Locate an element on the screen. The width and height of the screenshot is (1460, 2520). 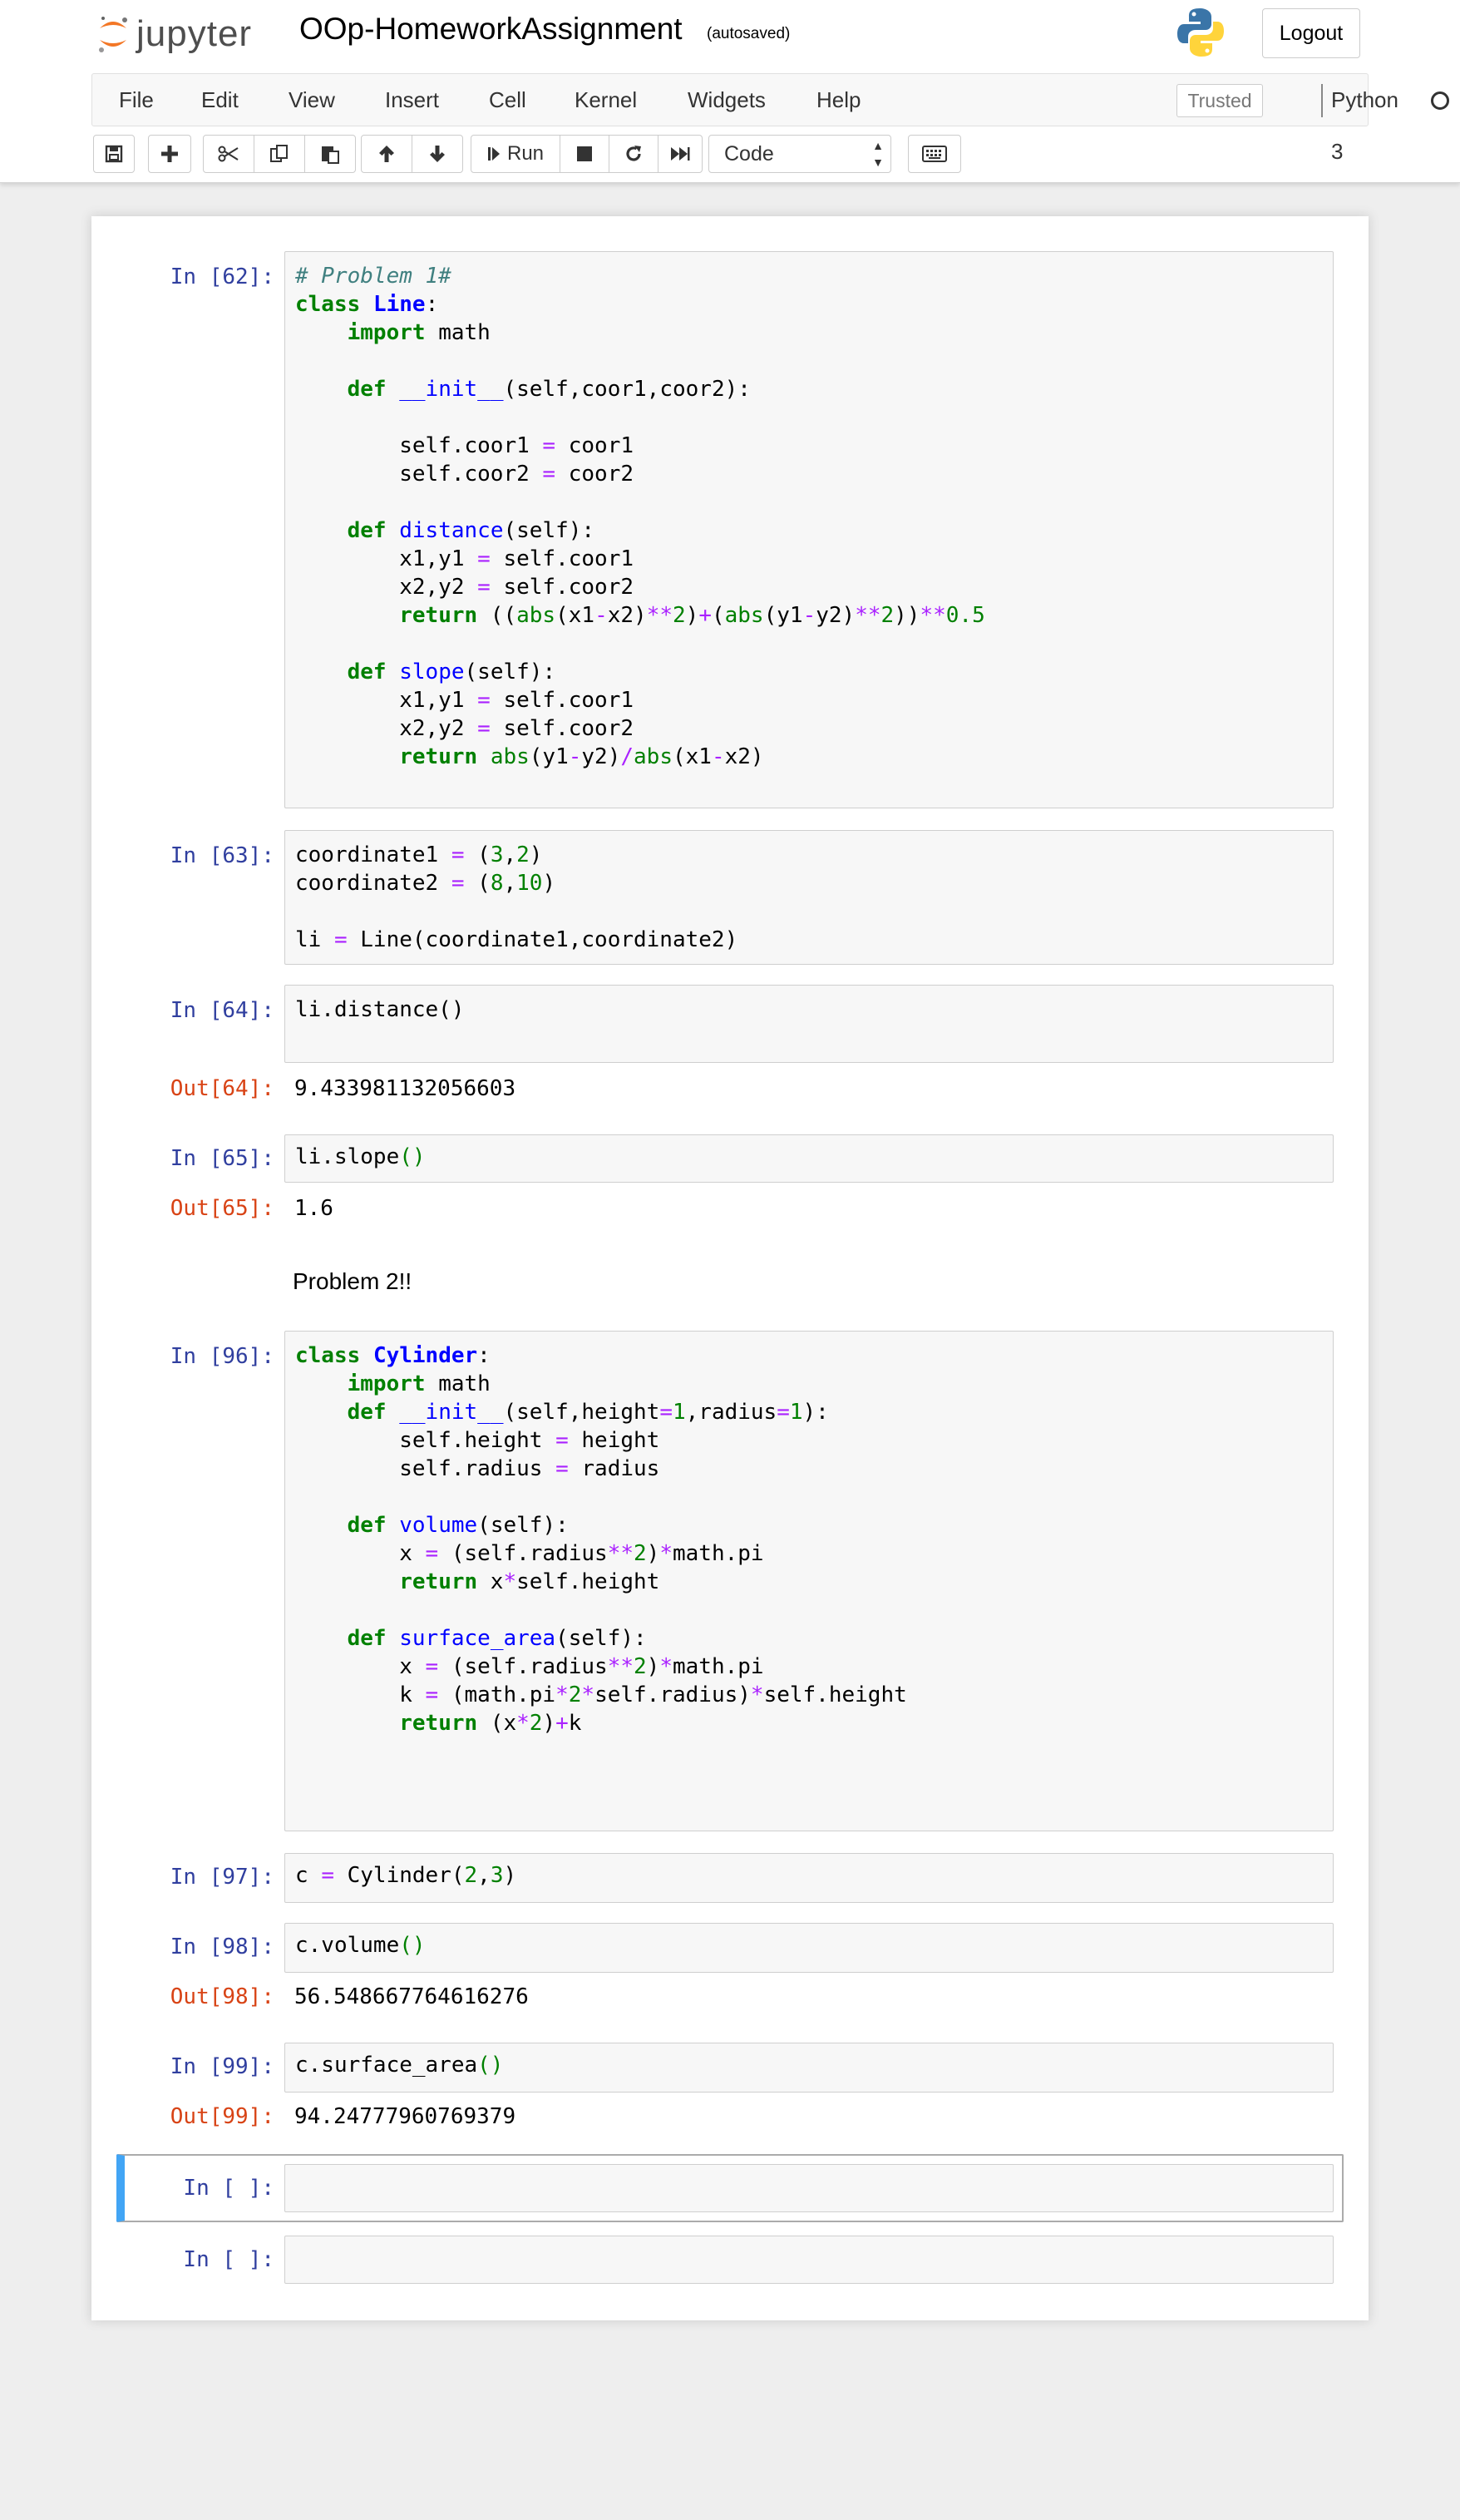
plus-icon is located at coordinates (169, 154).